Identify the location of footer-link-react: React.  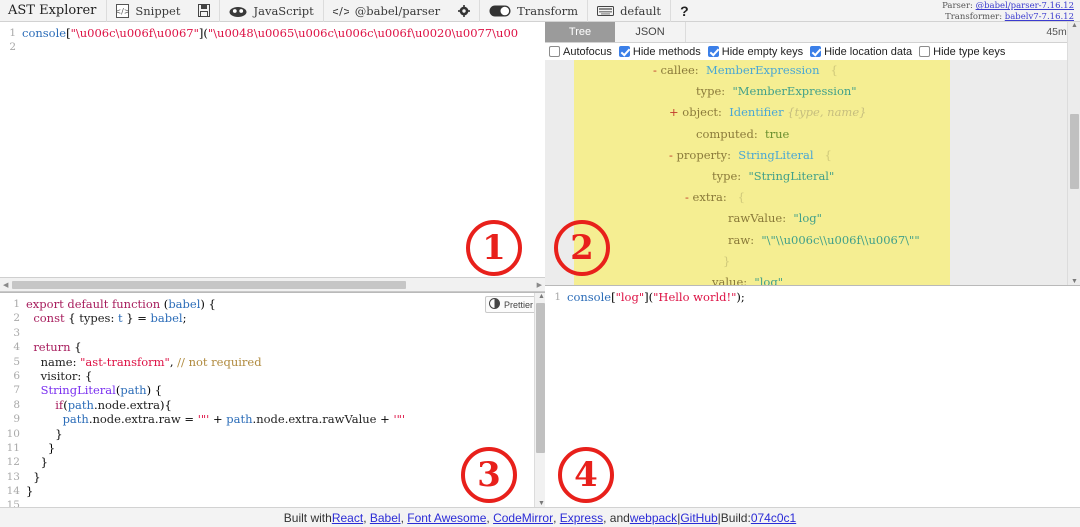
(347, 518).